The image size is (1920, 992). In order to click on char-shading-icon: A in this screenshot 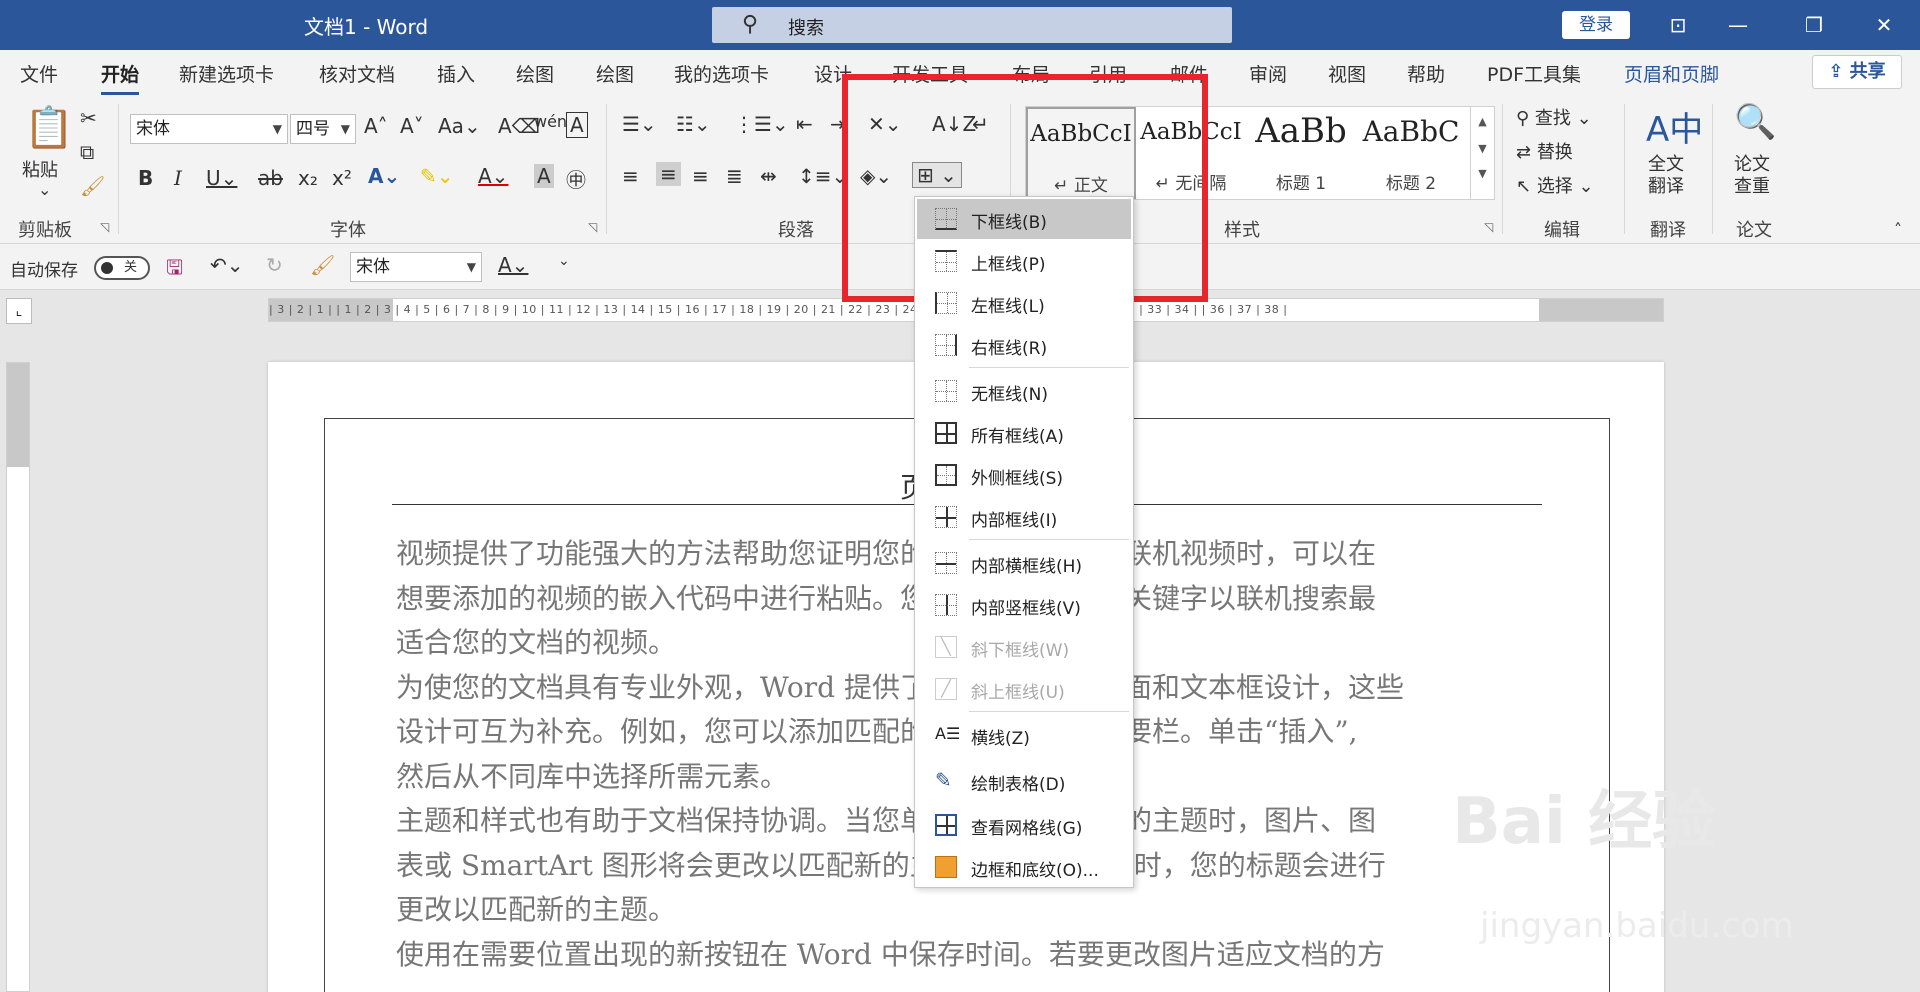, I will do `click(544, 176)`.